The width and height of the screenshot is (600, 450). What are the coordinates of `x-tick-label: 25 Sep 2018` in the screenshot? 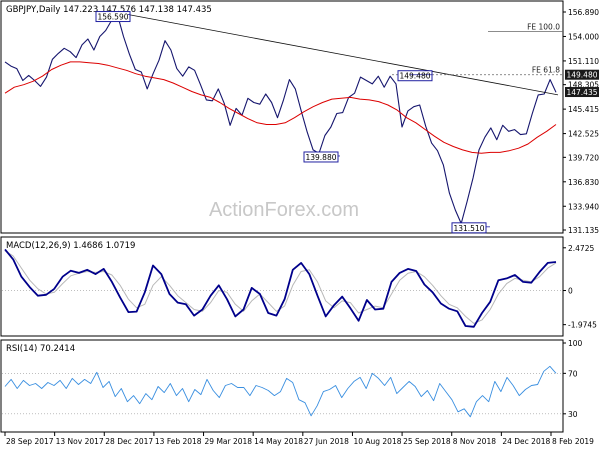 It's located at (427, 441).